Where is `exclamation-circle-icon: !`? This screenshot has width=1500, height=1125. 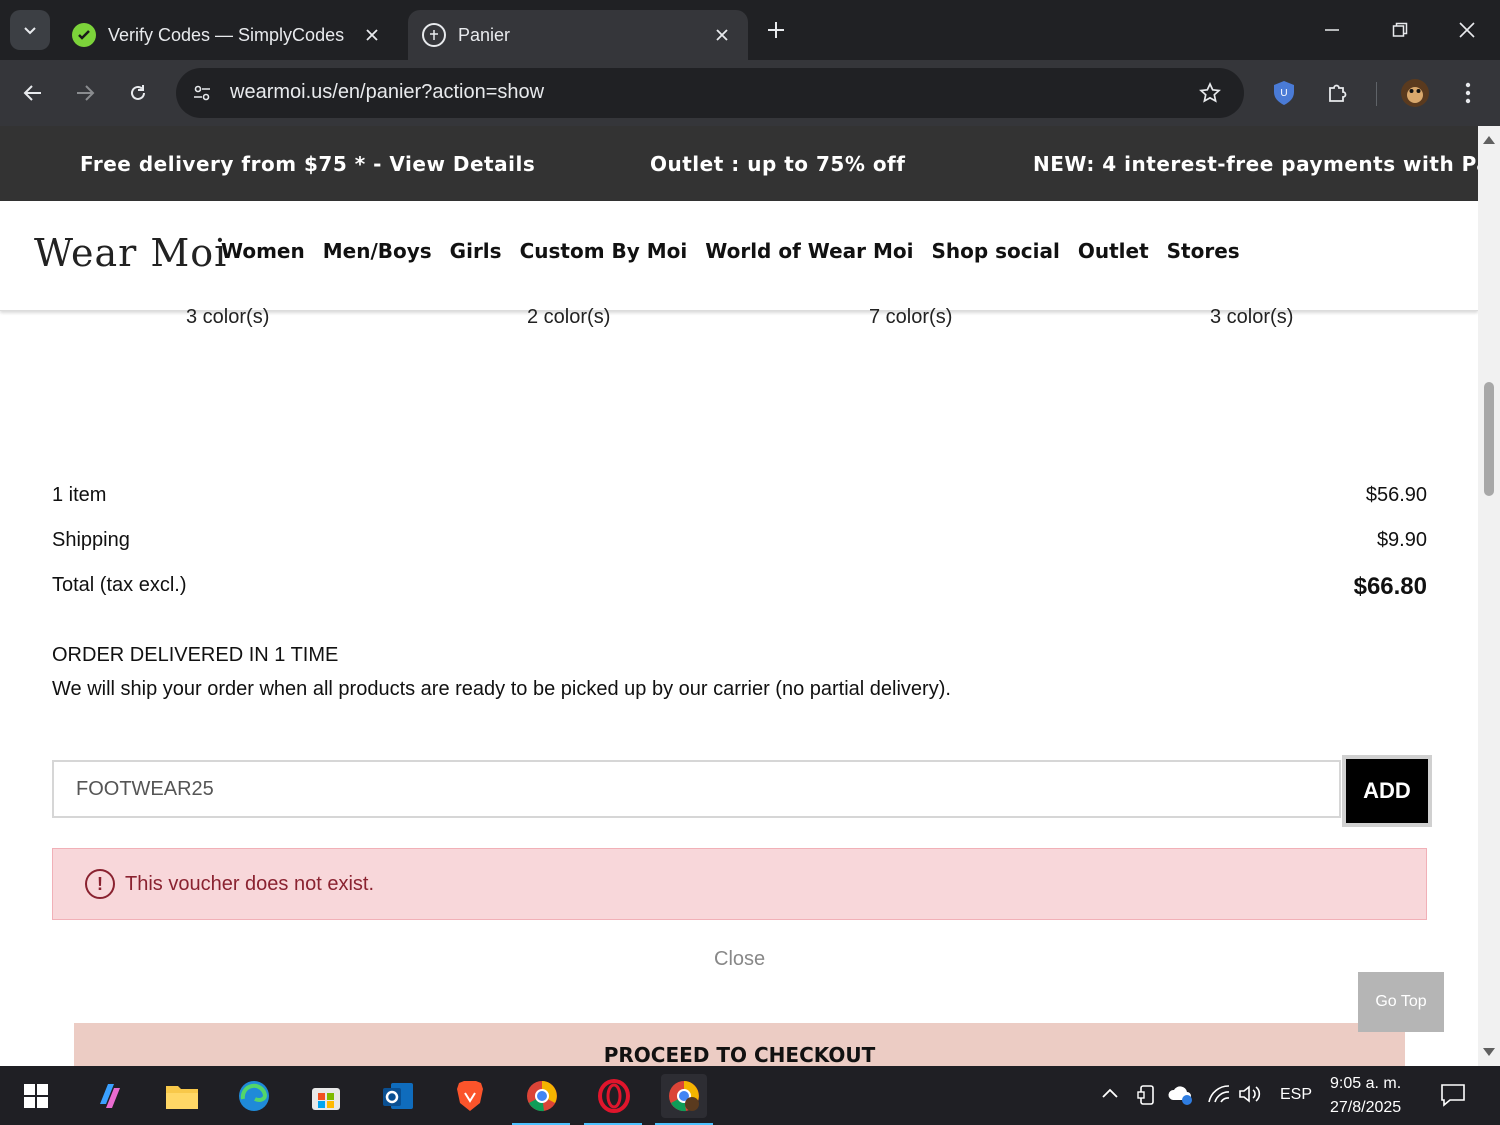
exclamation-circle-icon: ! is located at coordinates (100, 884).